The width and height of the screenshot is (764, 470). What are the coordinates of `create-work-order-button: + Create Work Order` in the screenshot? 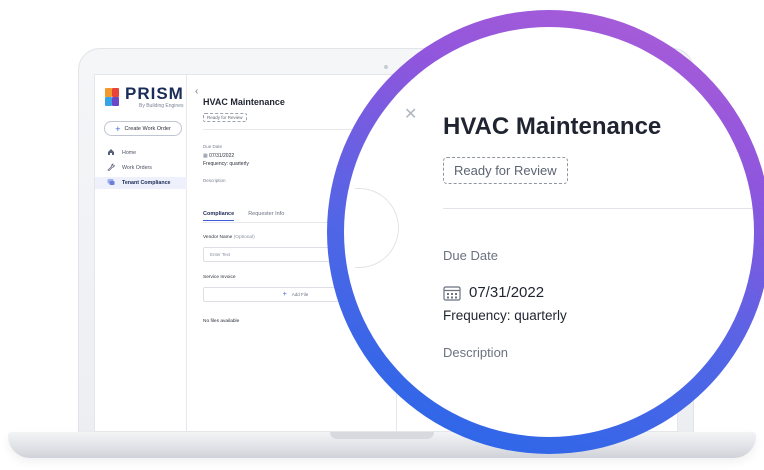 It's located at (143, 128).